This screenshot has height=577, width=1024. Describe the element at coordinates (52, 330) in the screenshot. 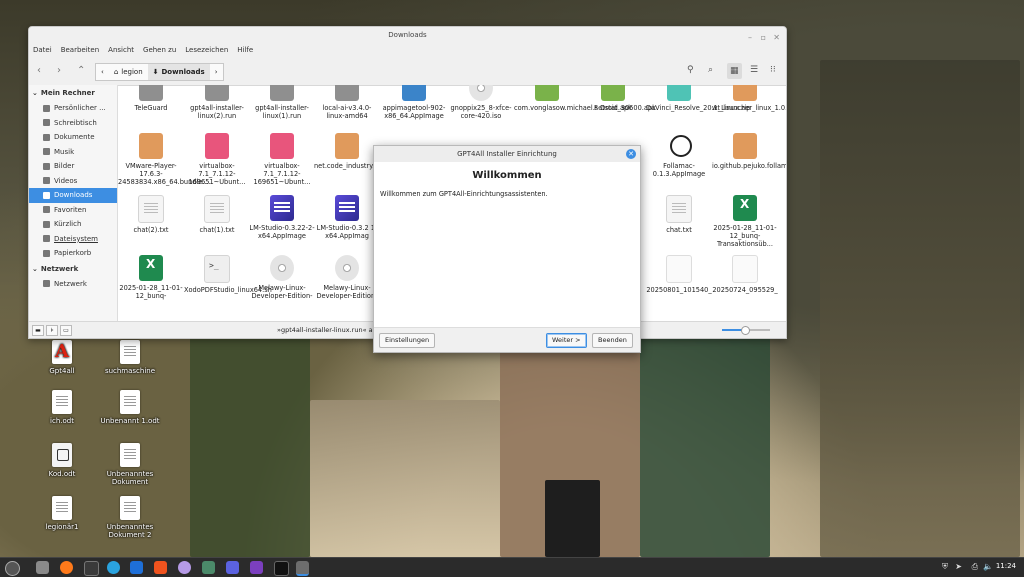

I see `tree-toggle-icon: ⊧` at that location.